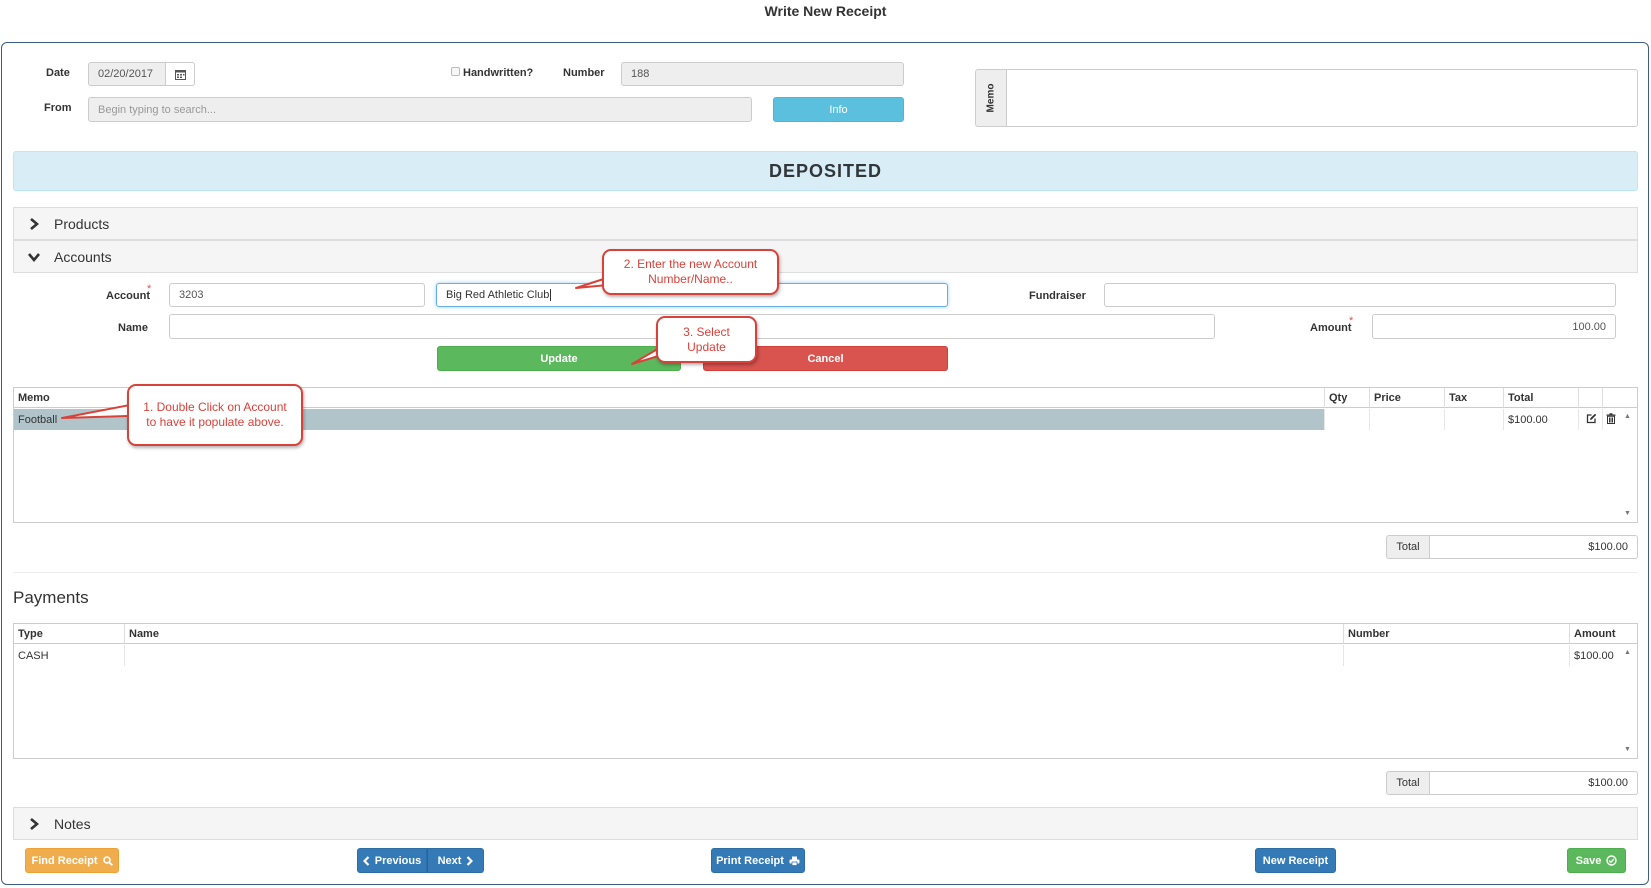 The image size is (1651, 888). I want to click on callout-step-3: 3. Select Update, so click(706, 339).